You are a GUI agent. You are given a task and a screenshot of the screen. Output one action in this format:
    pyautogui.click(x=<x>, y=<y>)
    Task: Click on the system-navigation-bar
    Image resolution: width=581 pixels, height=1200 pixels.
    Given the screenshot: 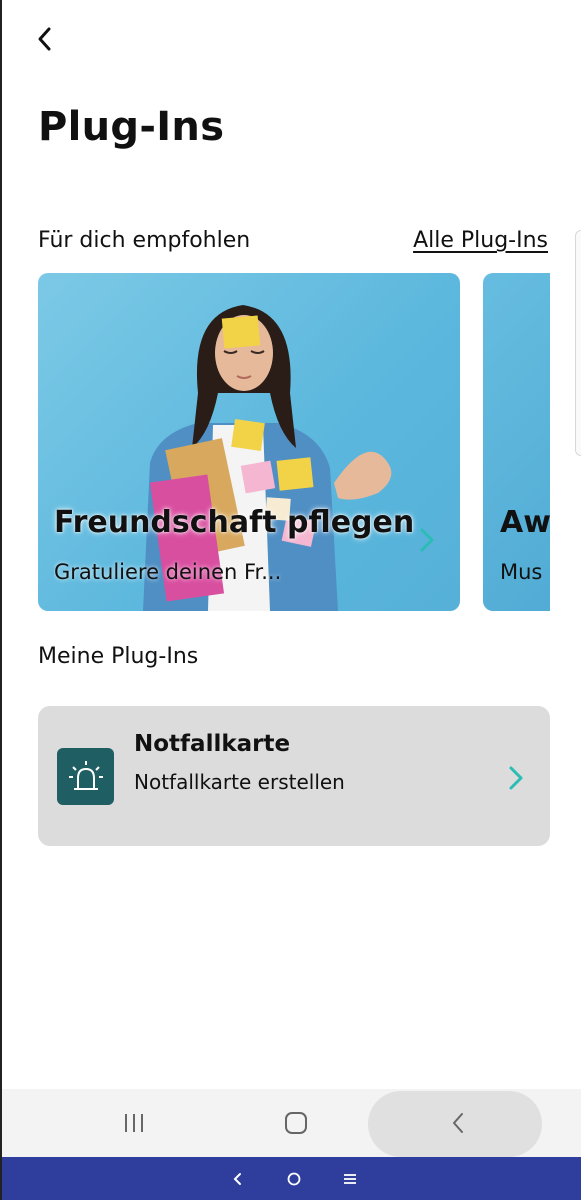 What is the action you would take?
    pyautogui.click(x=291, y=1123)
    